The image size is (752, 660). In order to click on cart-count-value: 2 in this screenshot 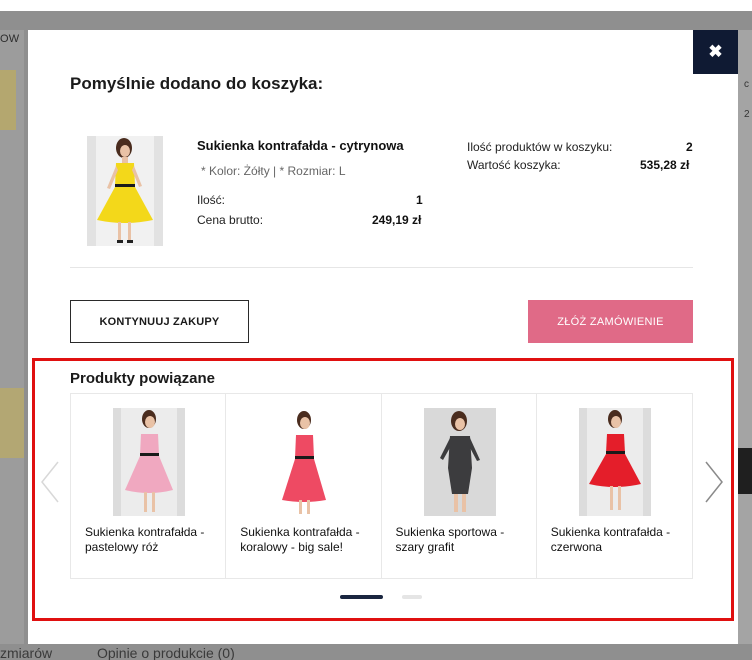, I will do `click(689, 147)`.